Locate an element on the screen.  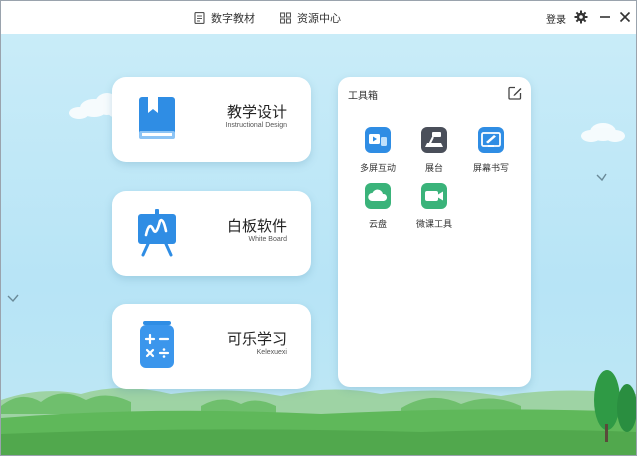
tool-document-camera: 展台 is located at coordinates (434, 150).